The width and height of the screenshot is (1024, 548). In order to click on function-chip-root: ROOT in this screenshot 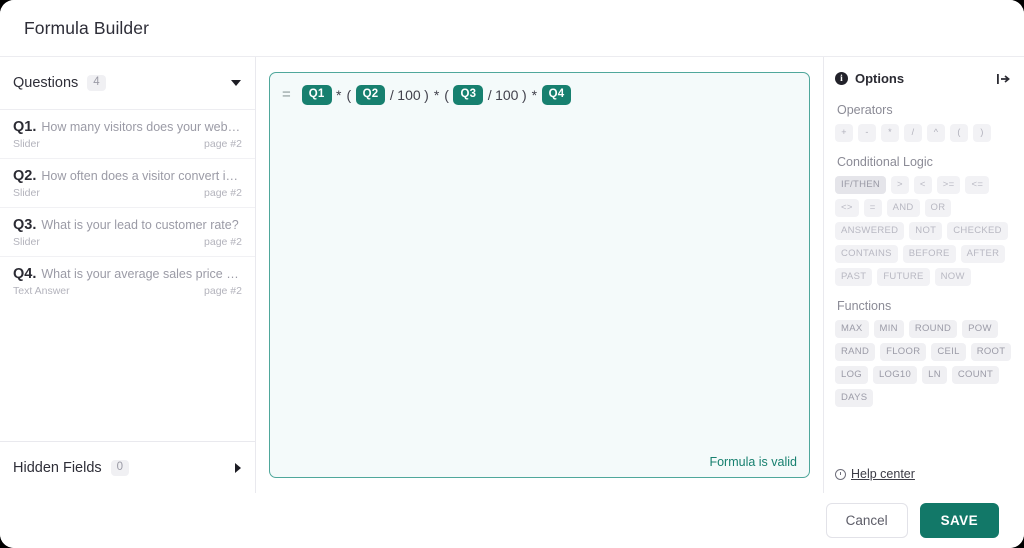, I will do `click(991, 351)`.